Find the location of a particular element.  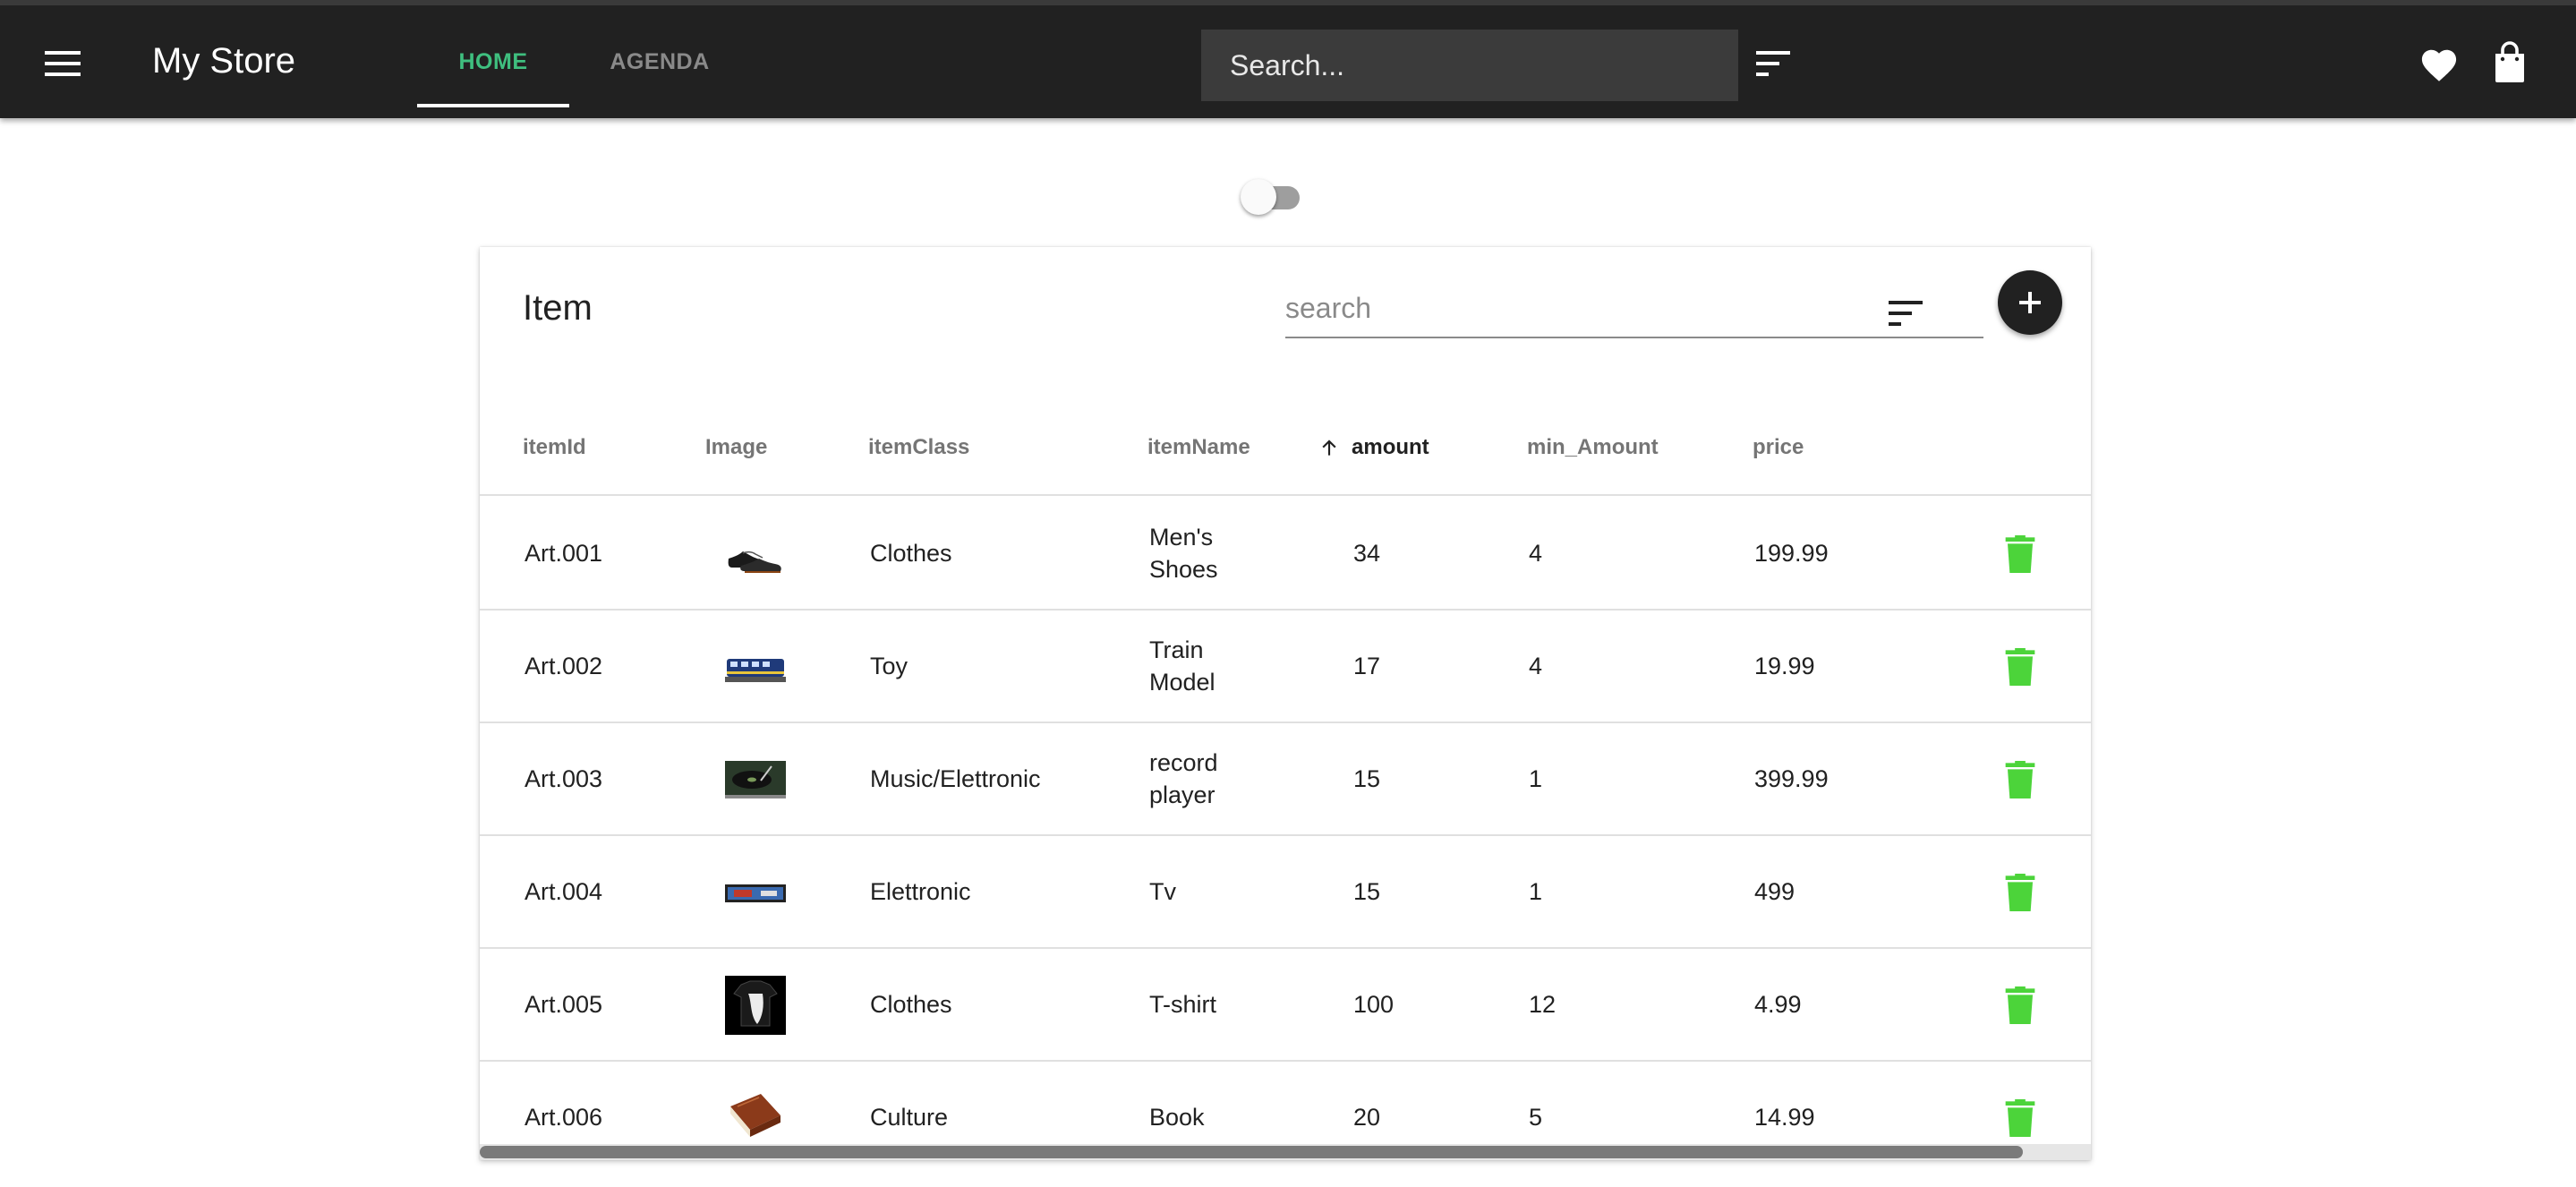

cell-price: 199.99 is located at coordinates (1791, 553).